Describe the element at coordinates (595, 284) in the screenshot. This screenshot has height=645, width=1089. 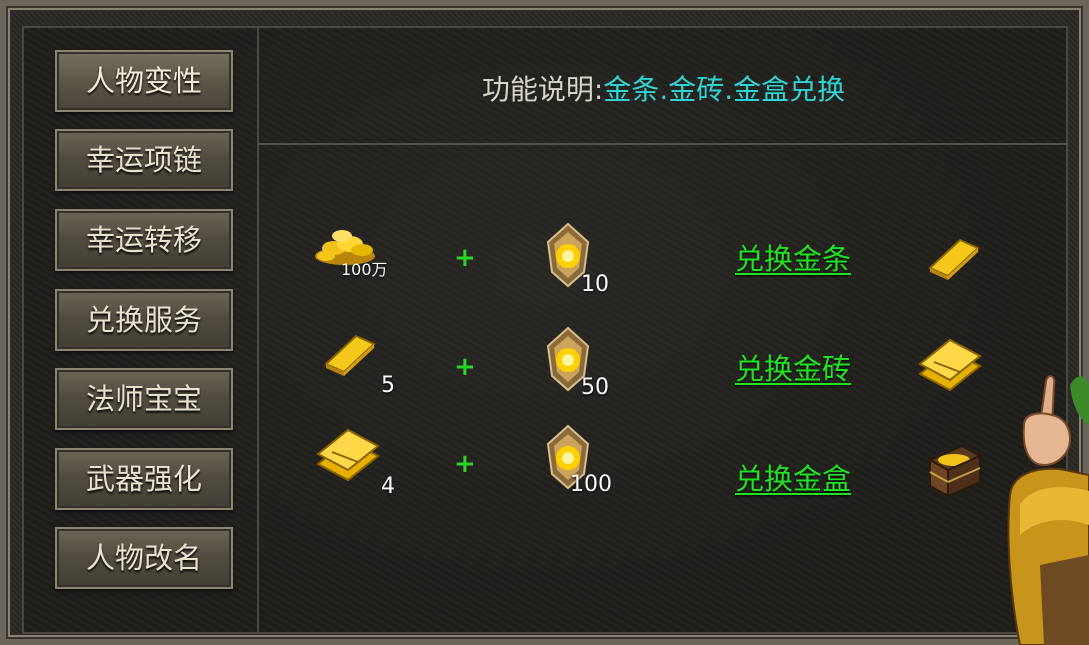
I see `row1-gem-qty: 10` at that location.